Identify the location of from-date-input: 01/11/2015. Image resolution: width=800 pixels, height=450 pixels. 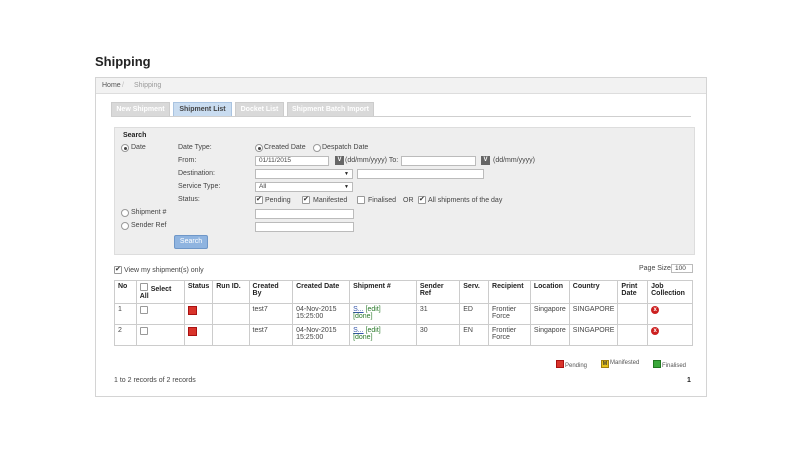
(292, 161).